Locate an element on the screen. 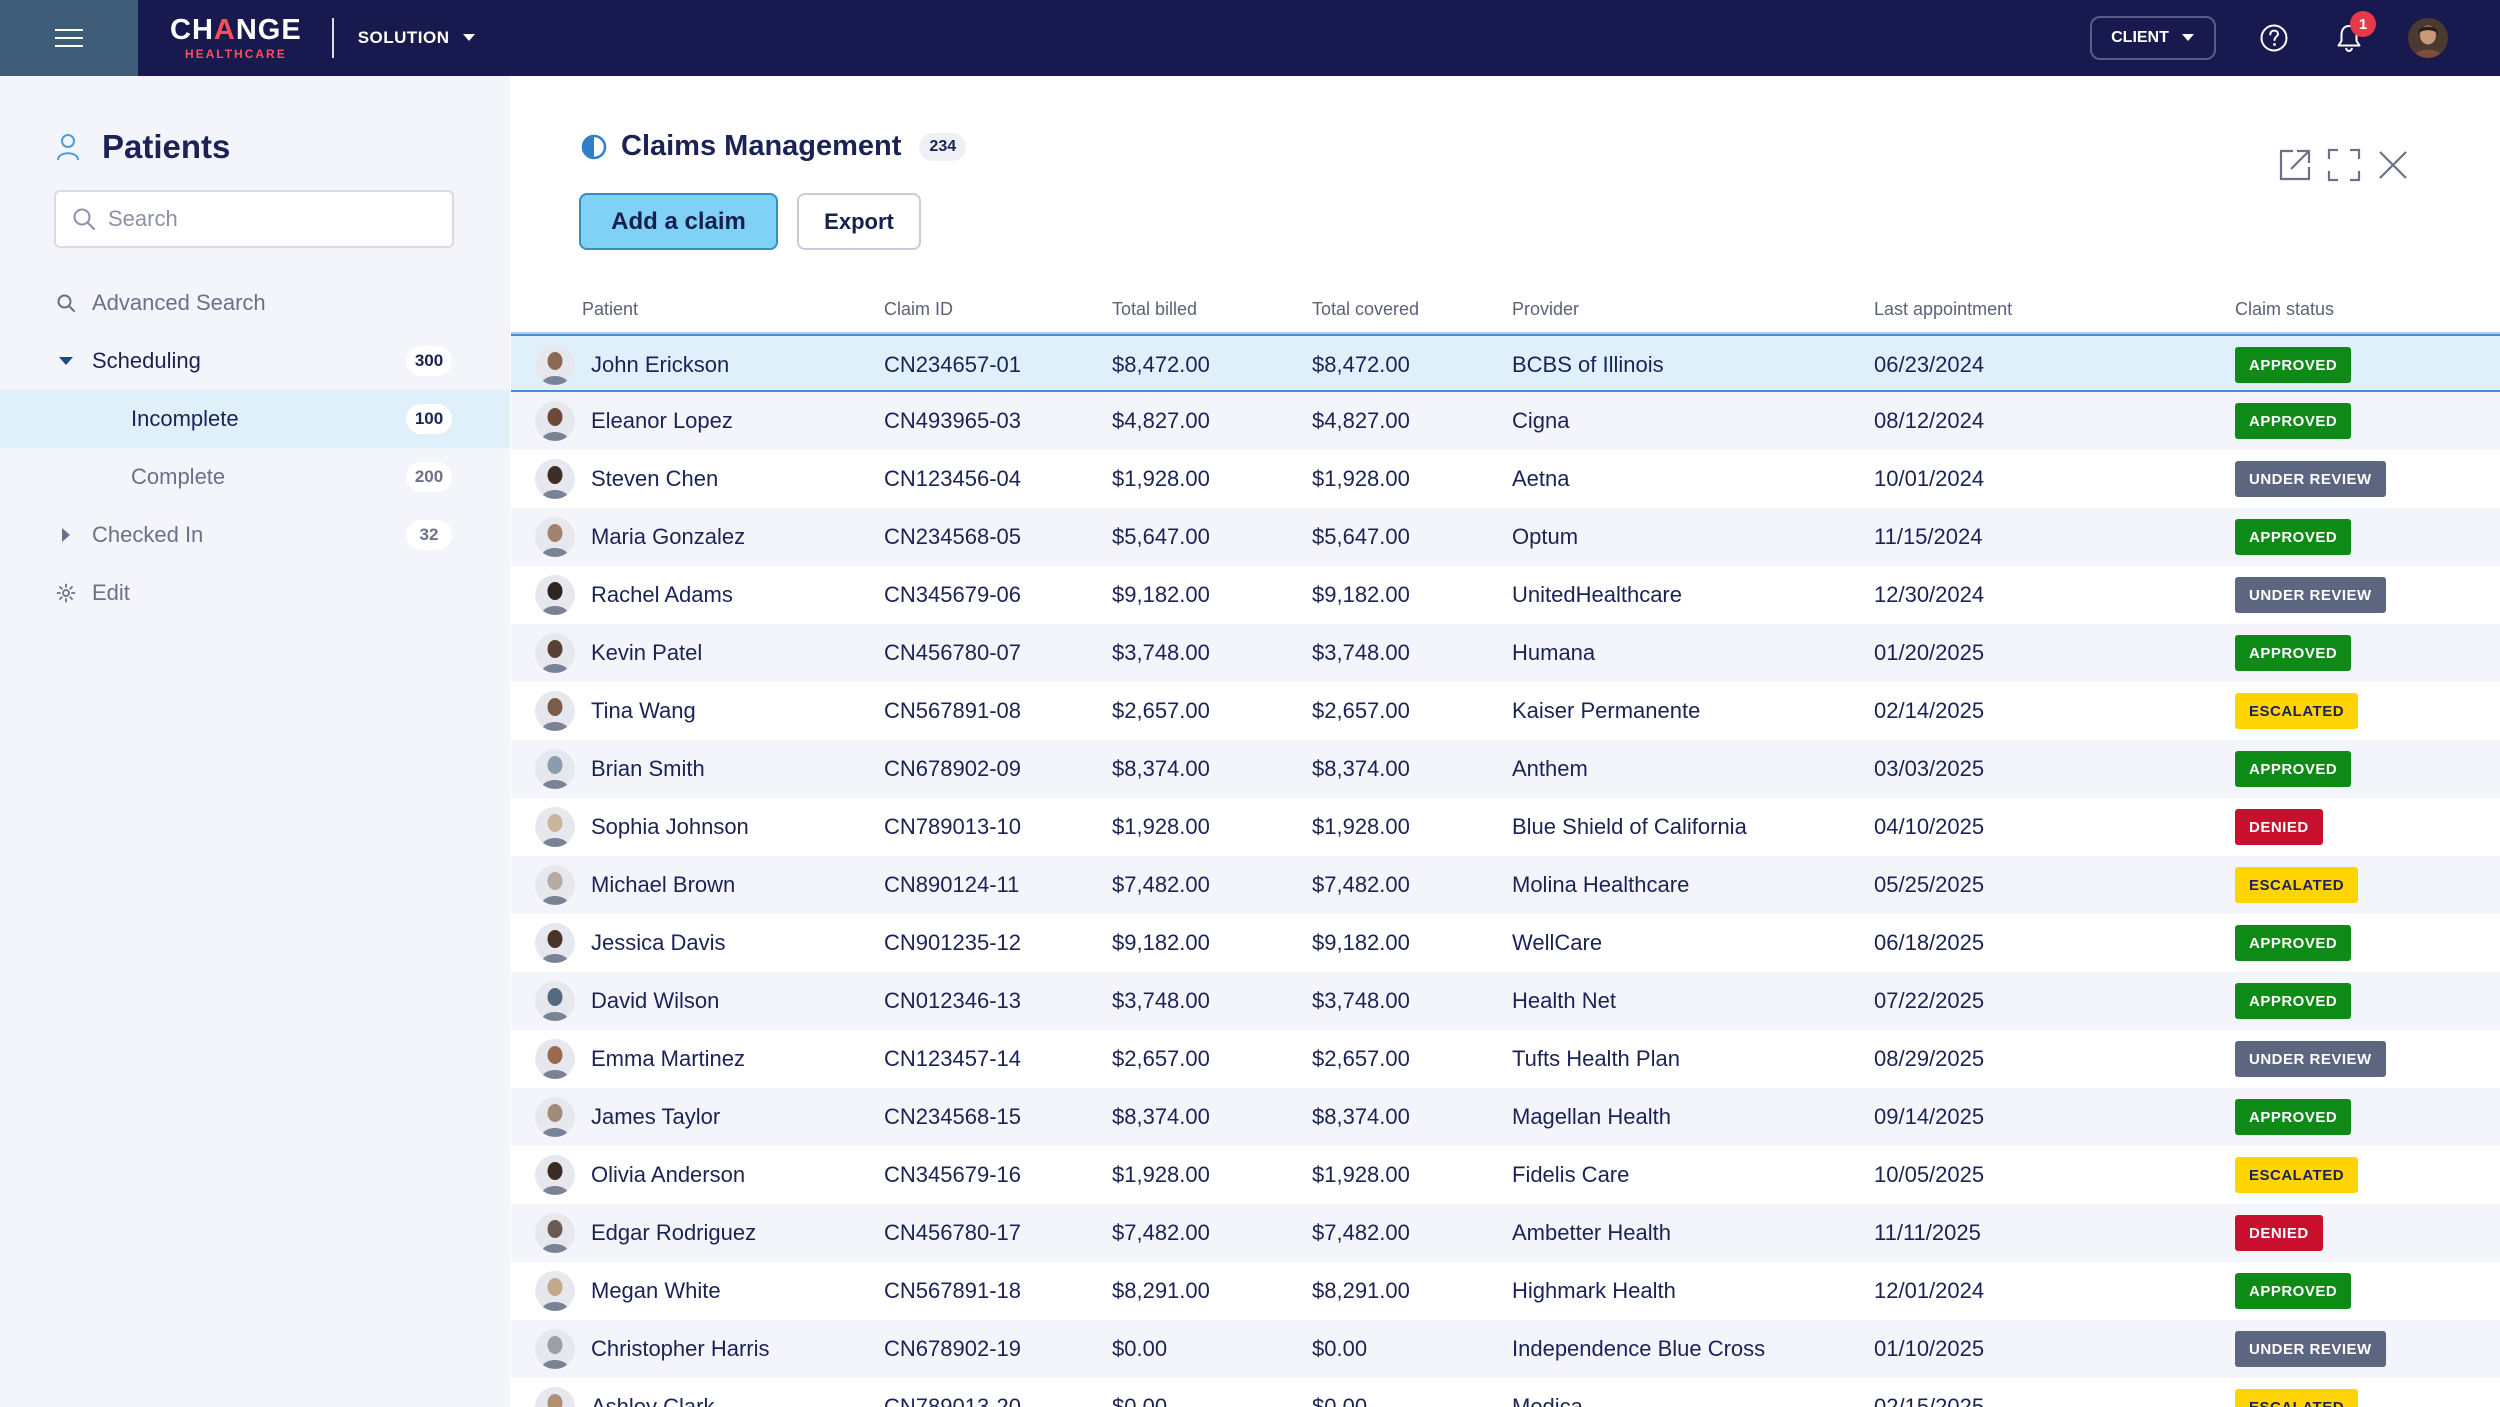  total-billed-cell: $0.00 is located at coordinates (1140, 1400).